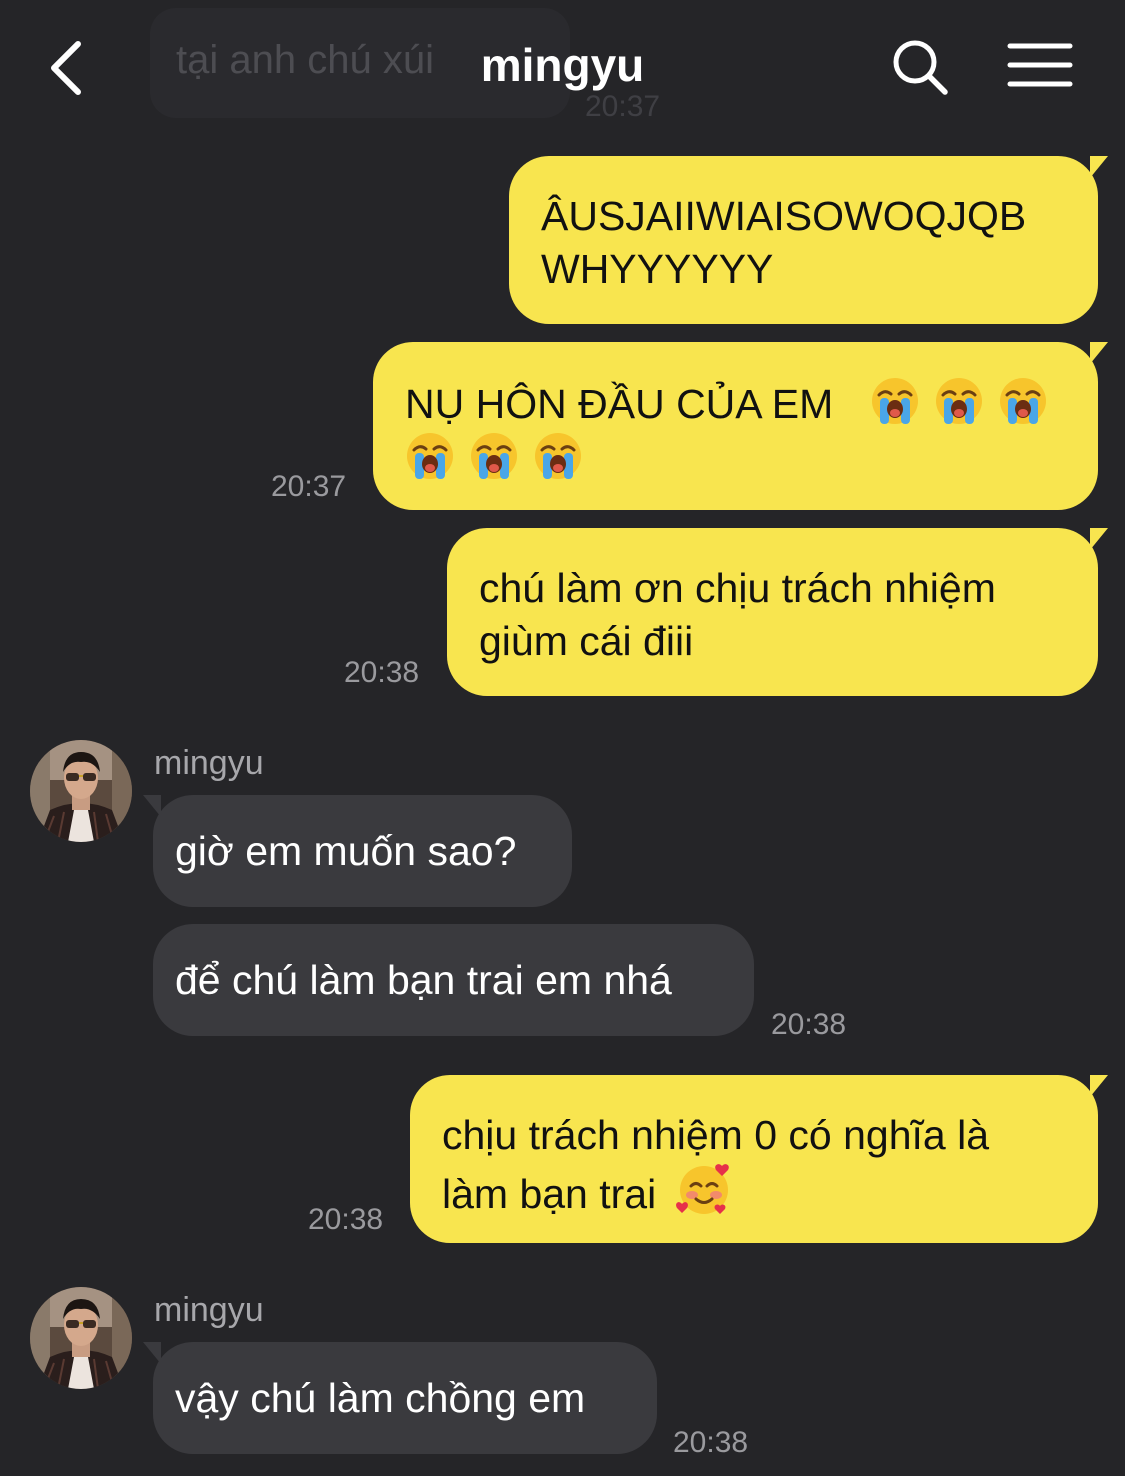 Image resolution: width=1125 pixels, height=1476 pixels. Describe the element at coordinates (657, 269) in the screenshot. I see `message-text: WHYYYYYY` at that location.